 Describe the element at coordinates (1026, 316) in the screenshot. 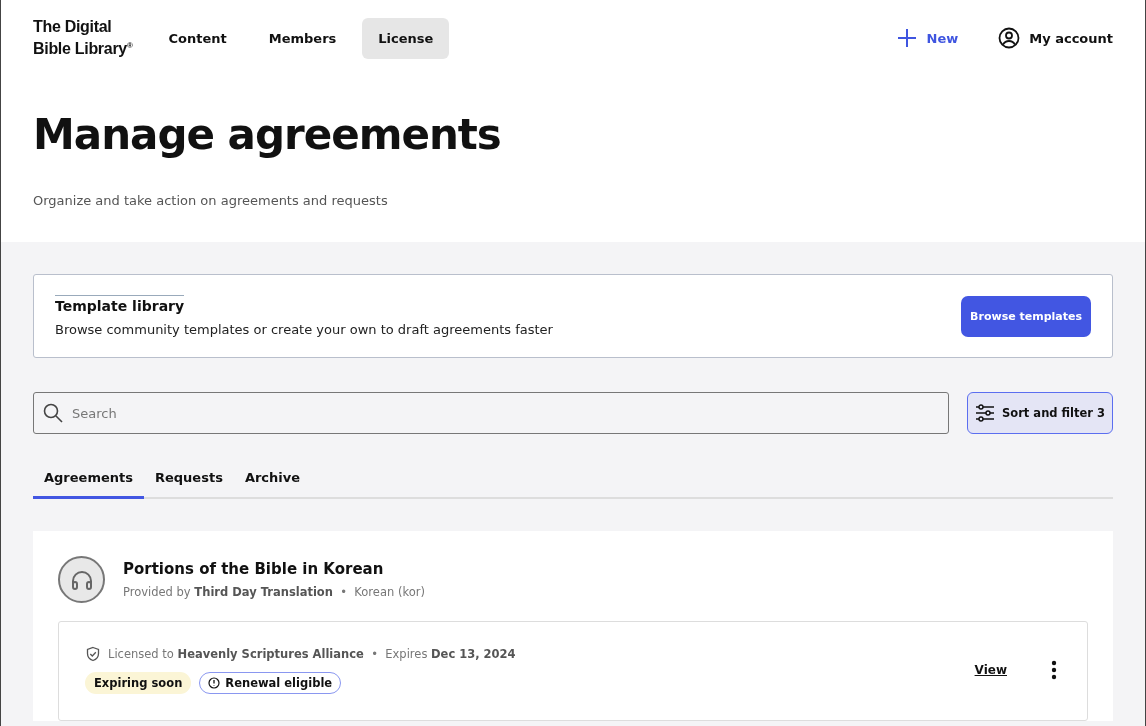

I see `browse-templates-button: Browse templates` at that location.